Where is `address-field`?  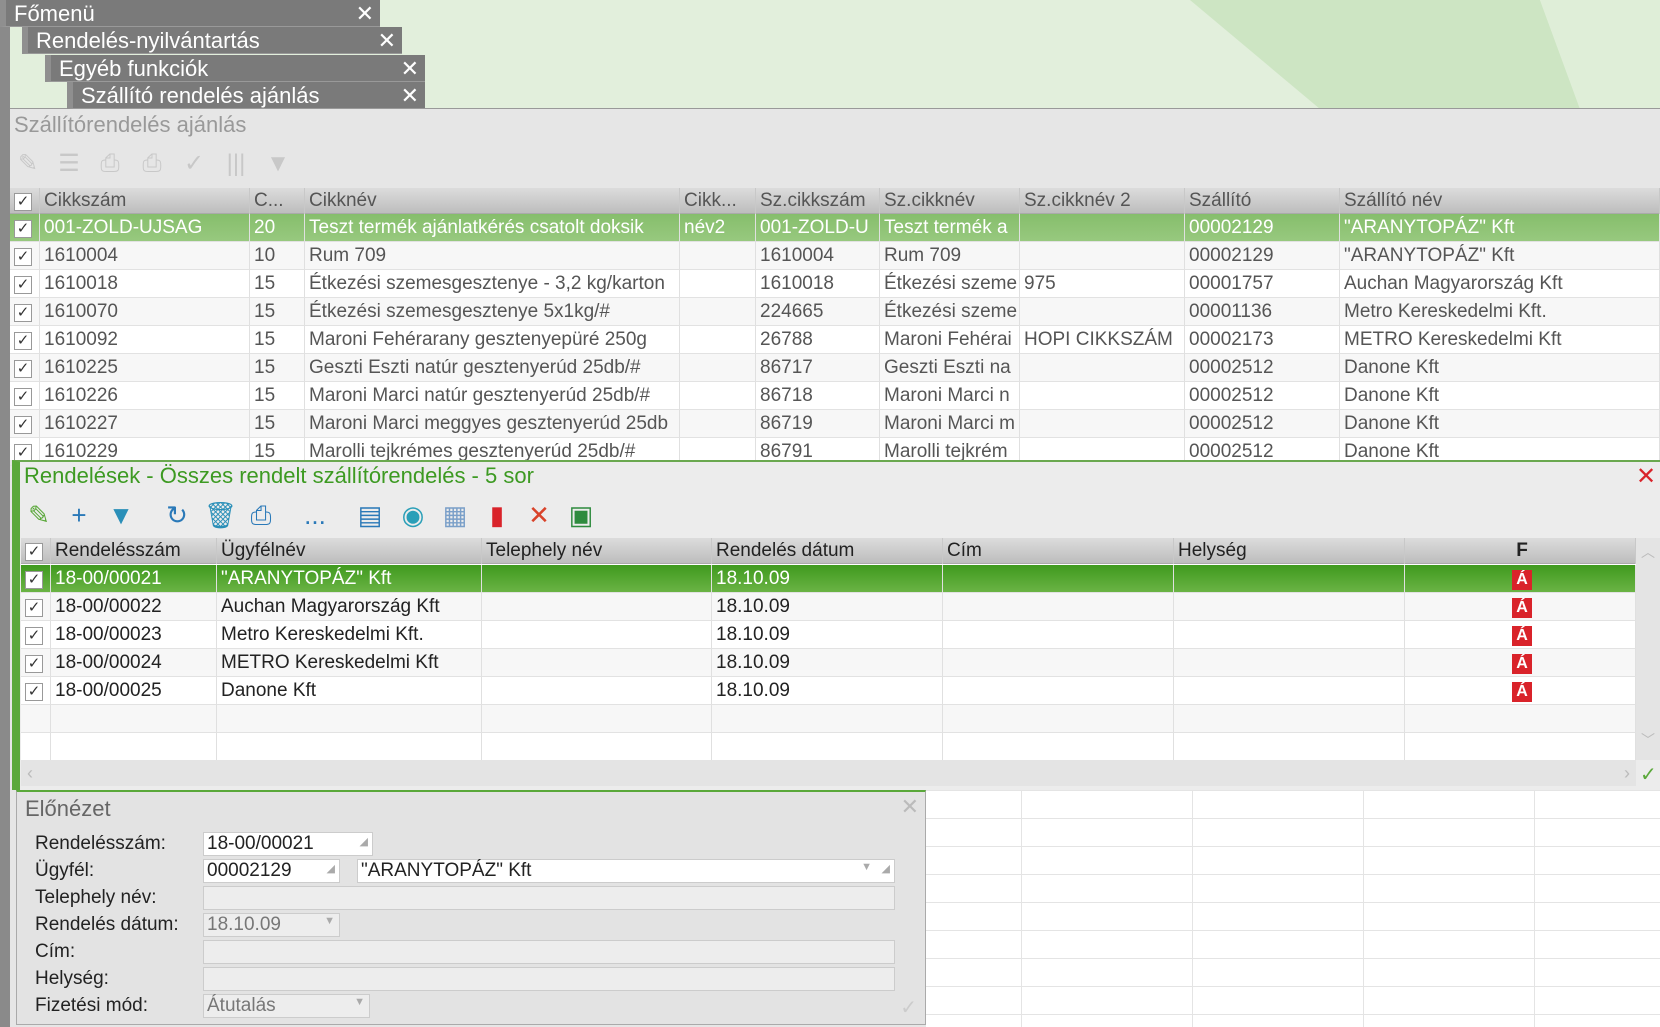 address-field is located at coordinates (549, 952).